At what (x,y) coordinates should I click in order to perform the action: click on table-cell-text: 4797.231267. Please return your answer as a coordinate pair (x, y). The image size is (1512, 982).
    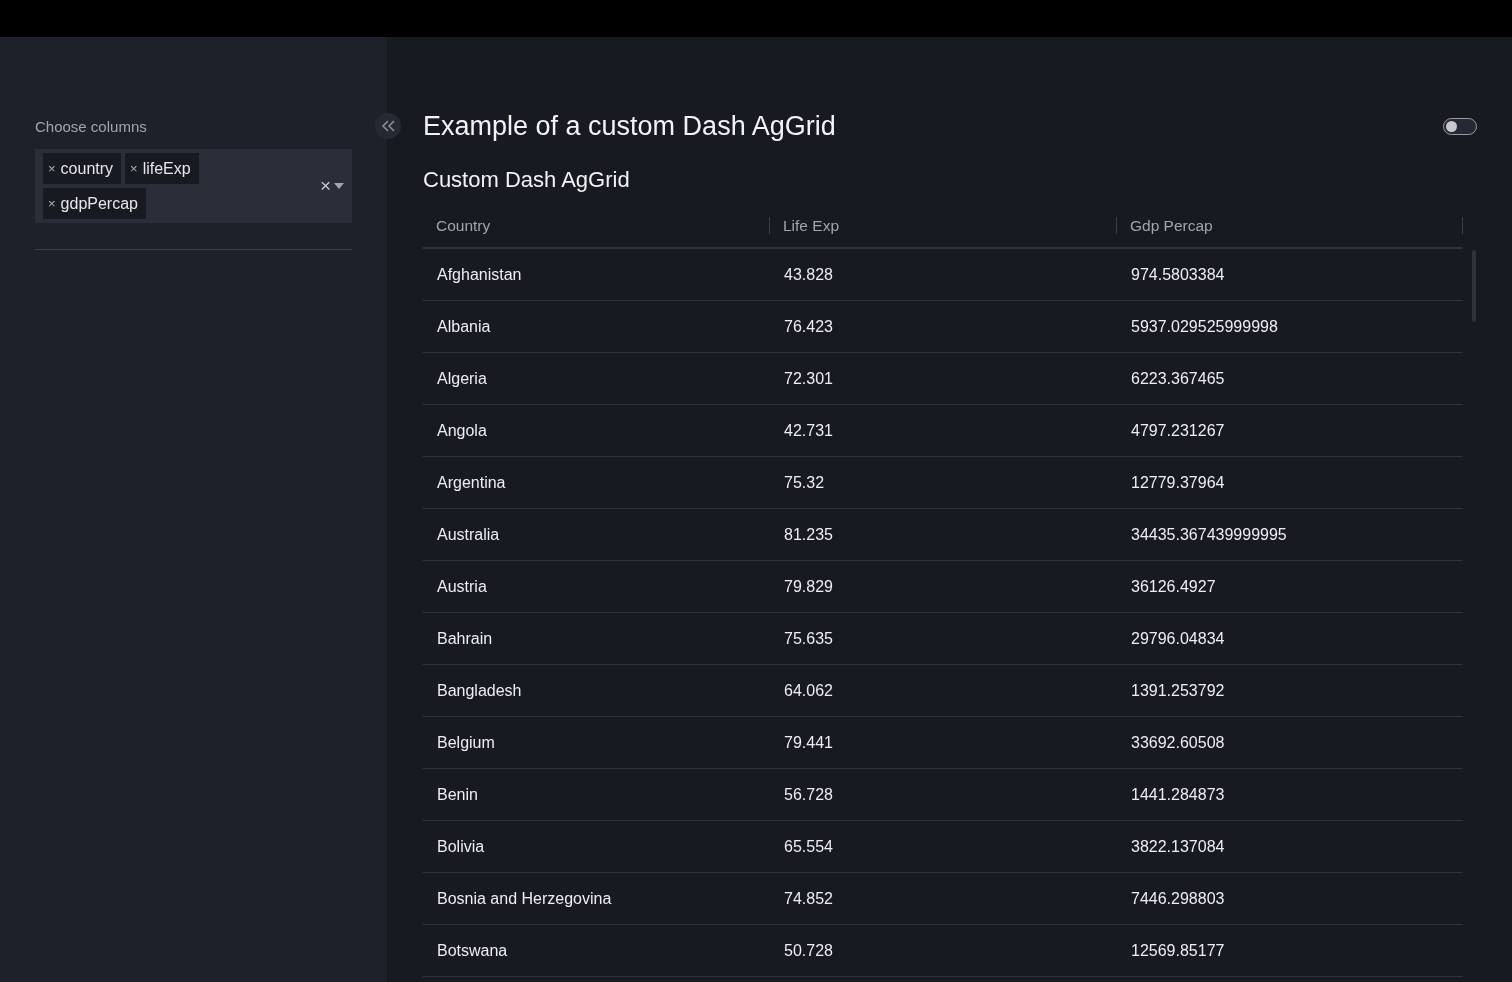
    Looking at the image, I should click on (1178, 430).